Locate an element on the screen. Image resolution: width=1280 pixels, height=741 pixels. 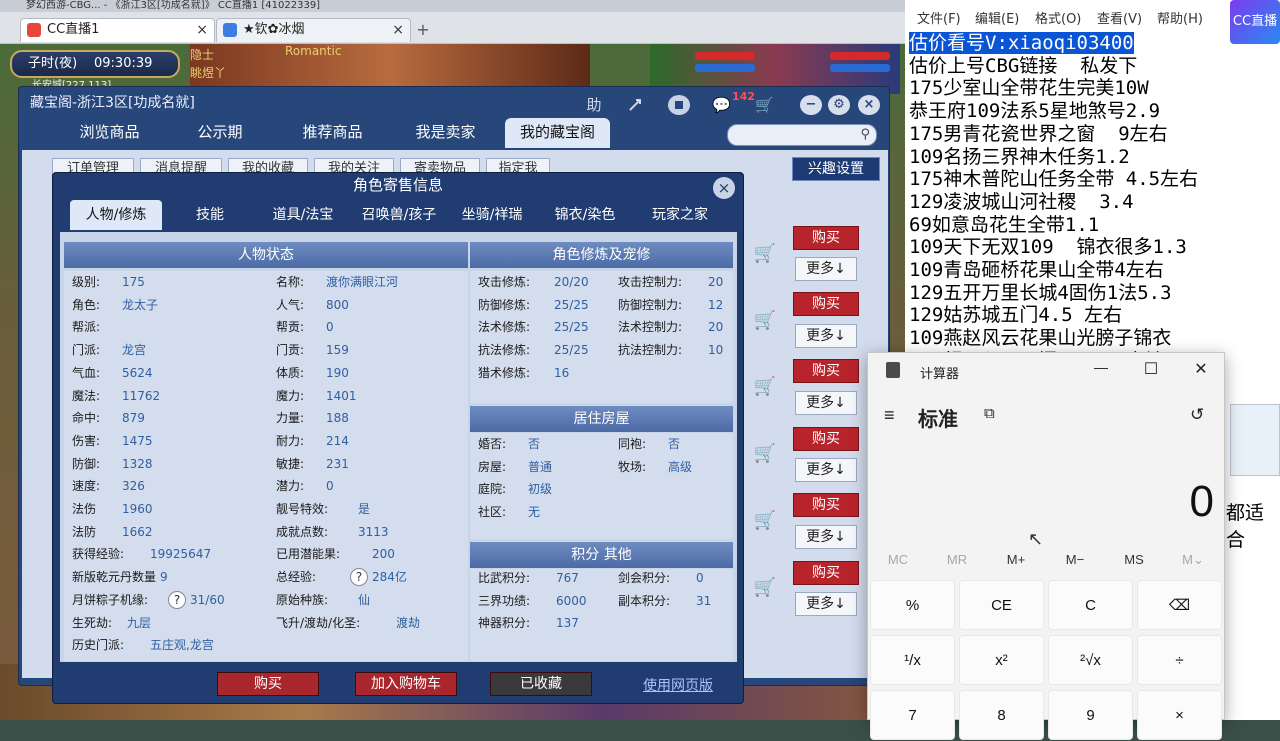
nav-recommended: 推荐商品 is located at coordinates (332, 133).